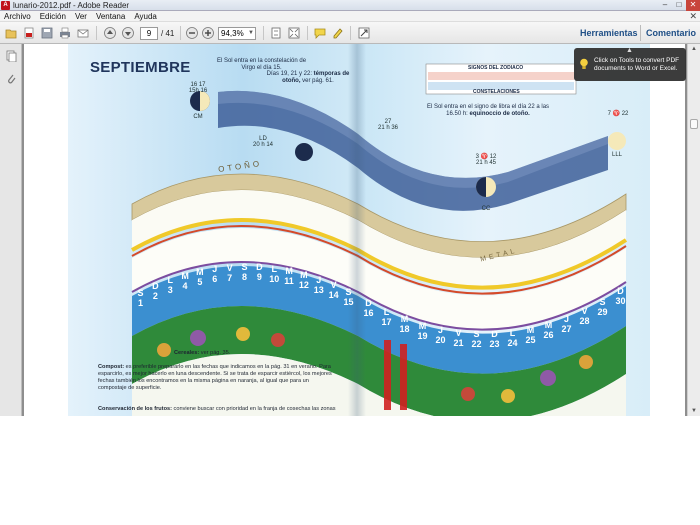 The width and height of the screenshot is (700, 525). I want to click on day-number: 17, so click(386, 321).